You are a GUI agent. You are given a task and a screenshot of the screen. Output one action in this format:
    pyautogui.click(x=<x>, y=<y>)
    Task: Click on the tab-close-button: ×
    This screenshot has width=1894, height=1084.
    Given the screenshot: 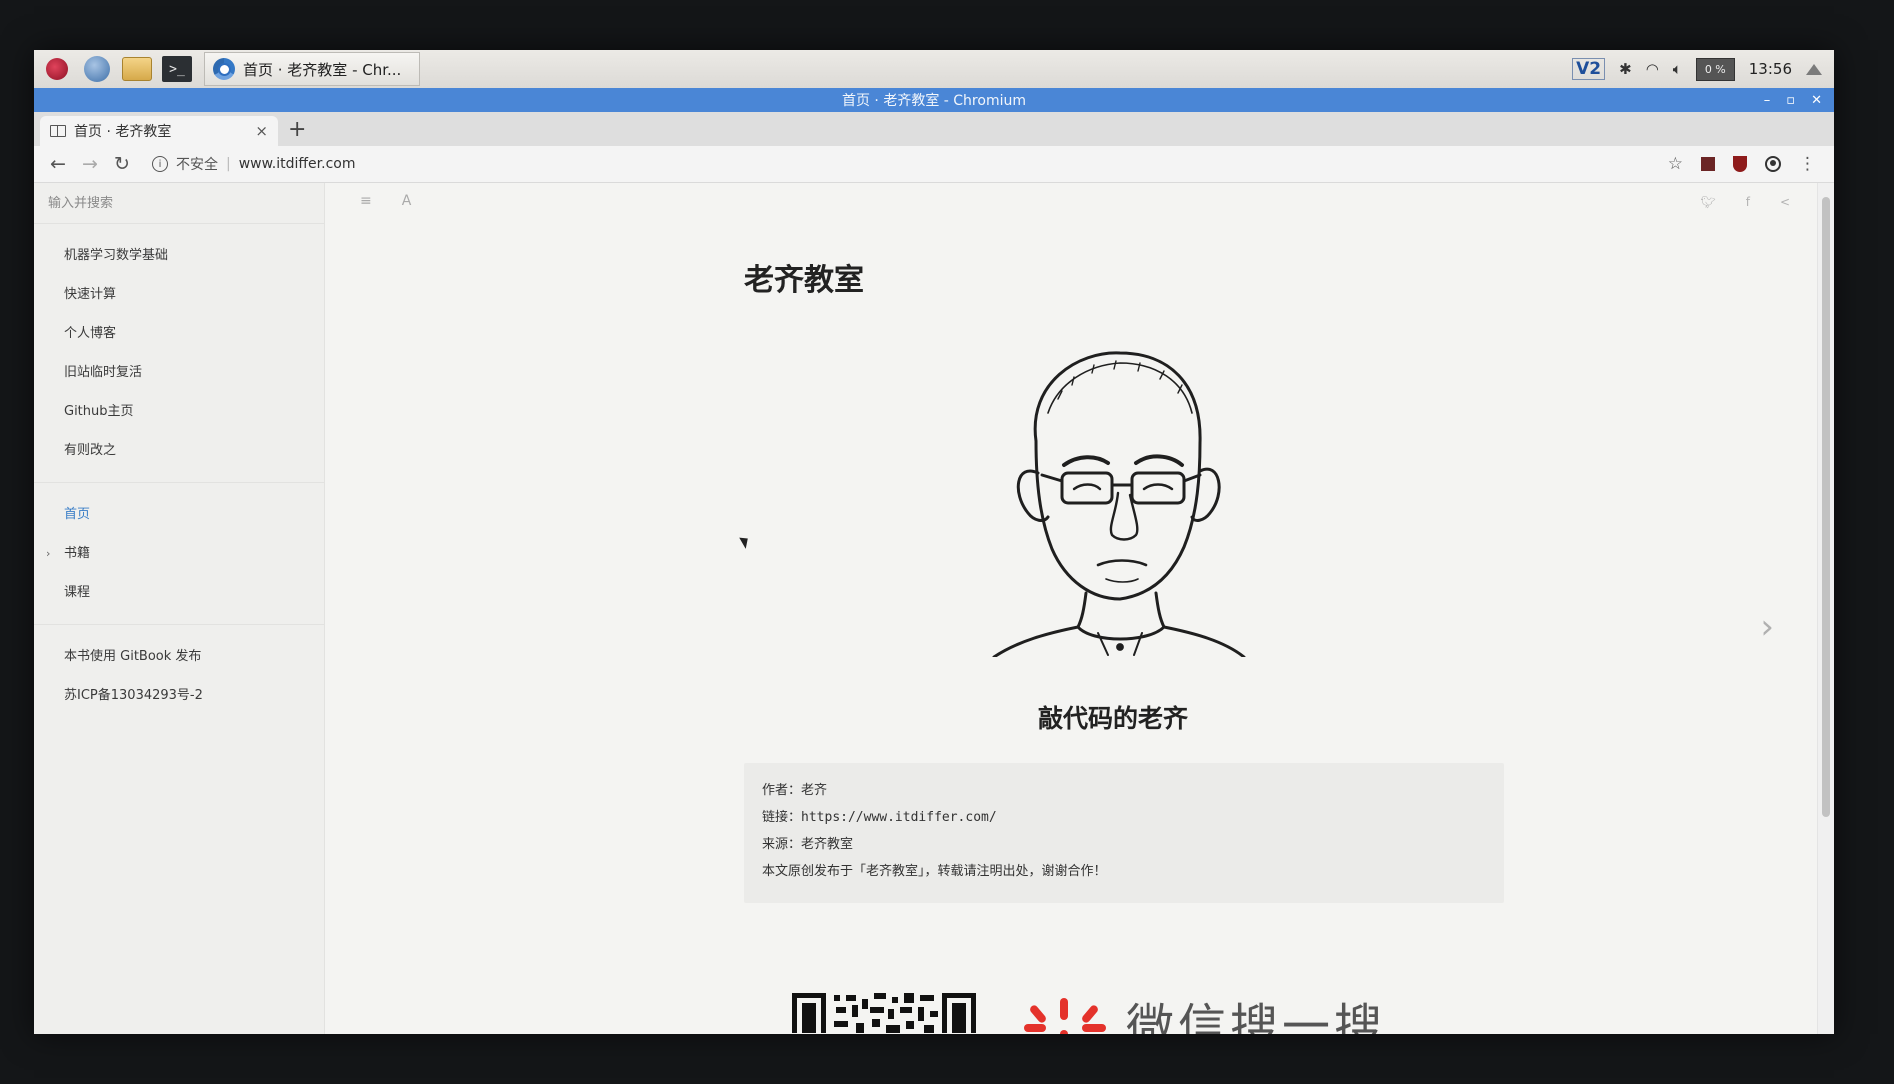 What is the action you would take?
    pyautogui.click(x=261, y=131)
    